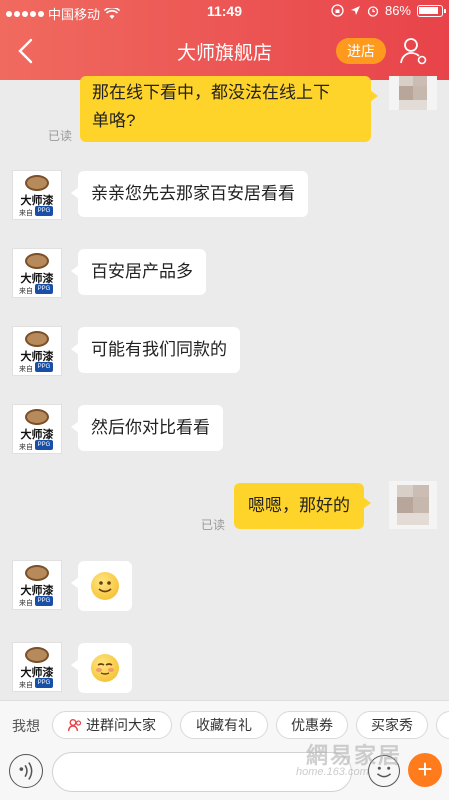  I want to click on shop-message-bubble: 可能有我们同款的, so click(155, 350).